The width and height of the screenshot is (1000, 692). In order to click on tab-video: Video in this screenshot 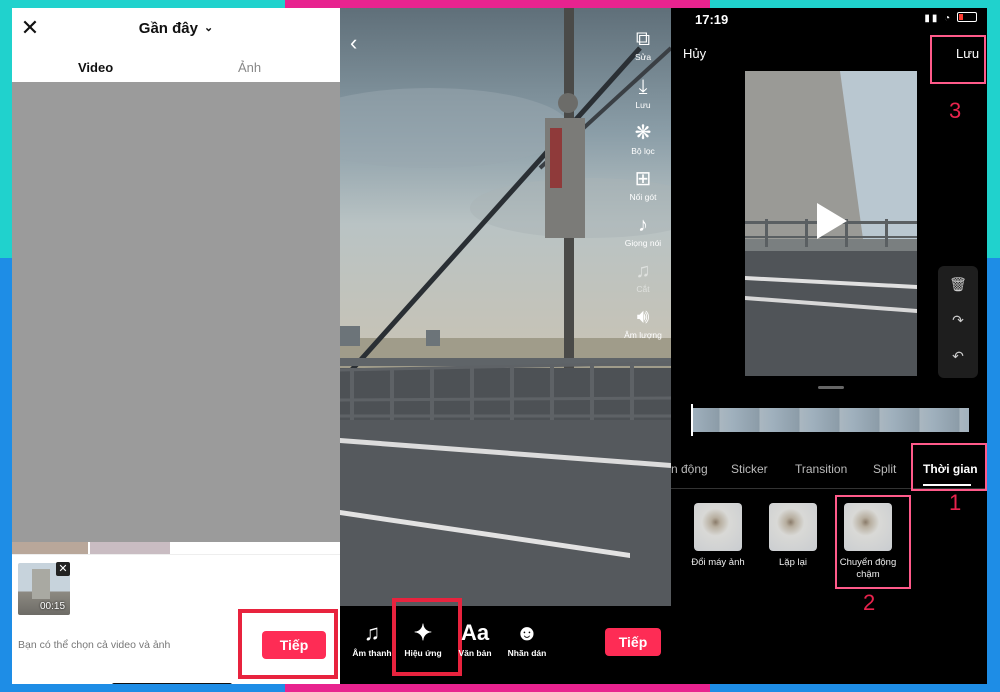, I will do `click(95, 67)`.